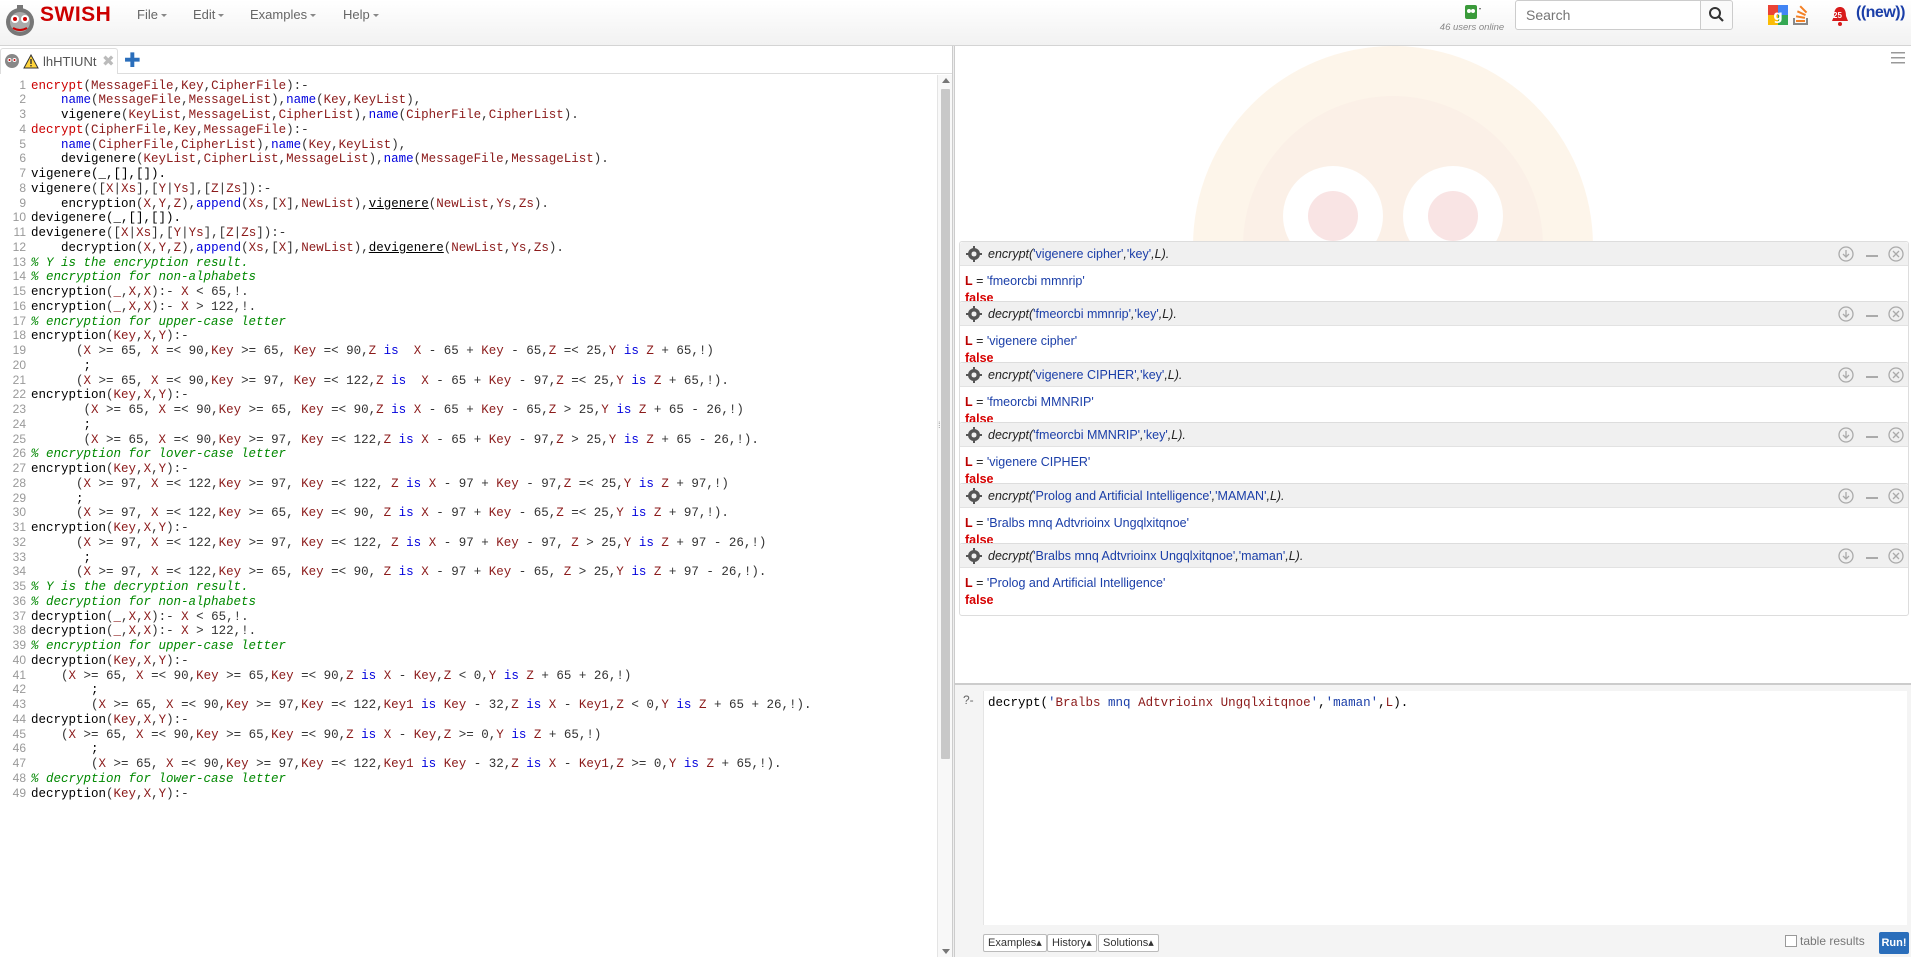  I want to click on query-answer: L = 'Bralbs mnq Adtvrioinx Ungqlxitqnoe', so click(1077, 522).